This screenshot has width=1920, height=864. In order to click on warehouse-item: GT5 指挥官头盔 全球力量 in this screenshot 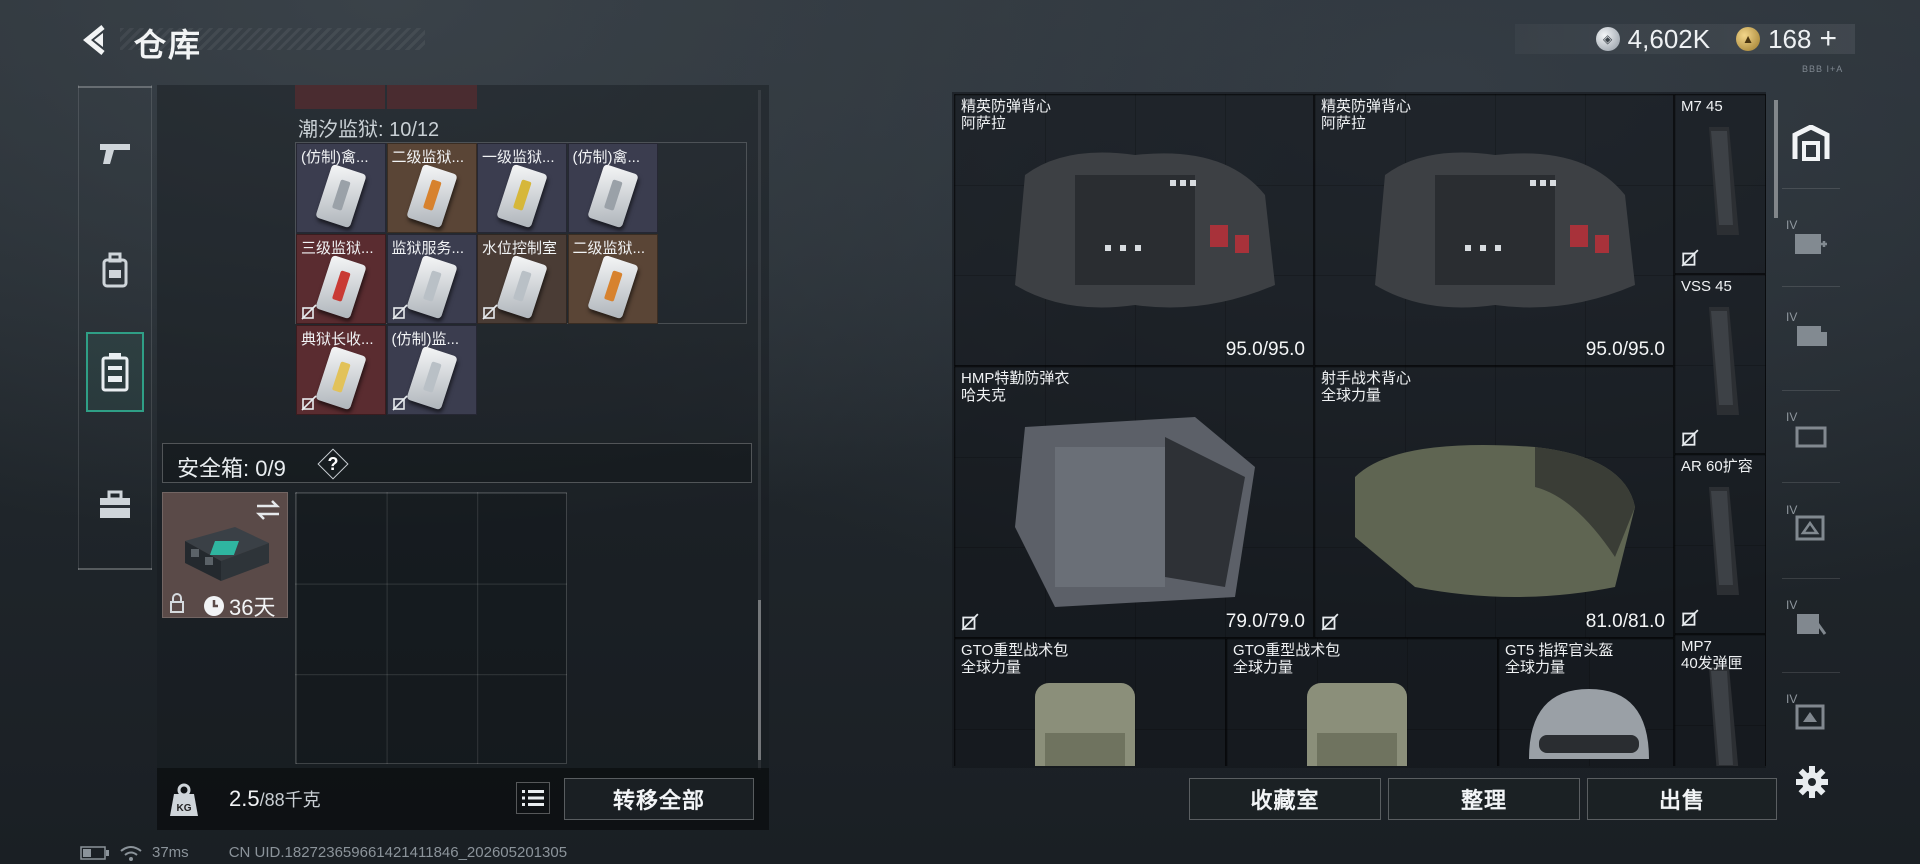, I will do `click(1586, 702)`.